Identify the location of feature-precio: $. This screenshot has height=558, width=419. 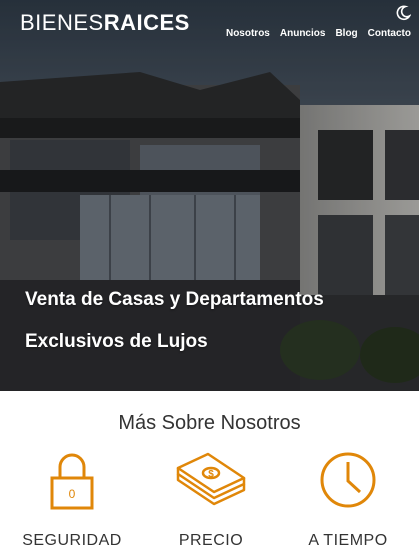
(211, 480).